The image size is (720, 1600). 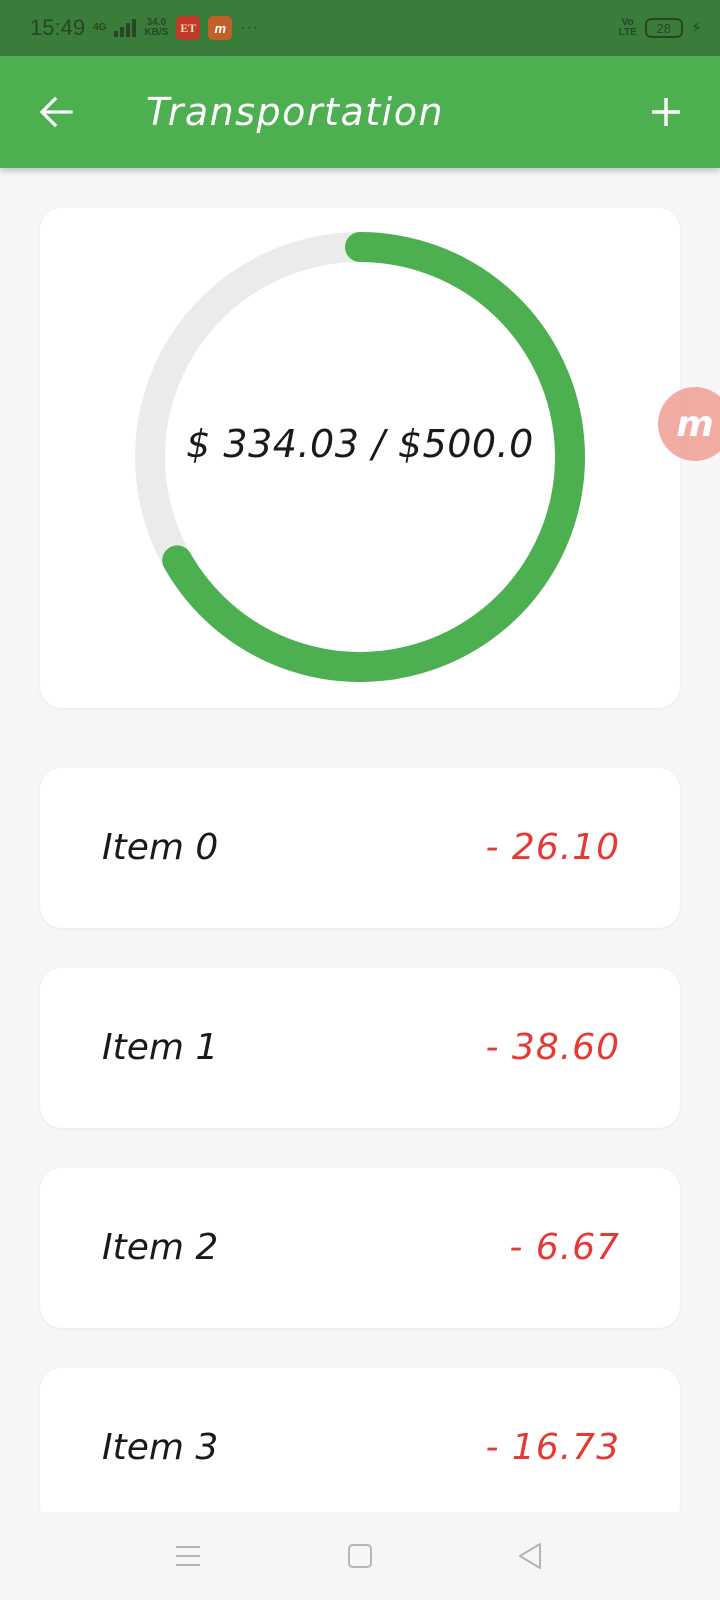 What do you see at coordinates (360, 1048) in the screenshot?
I see `expense-item: Item 1 - 38.60` at bounding box center [360, 1048].